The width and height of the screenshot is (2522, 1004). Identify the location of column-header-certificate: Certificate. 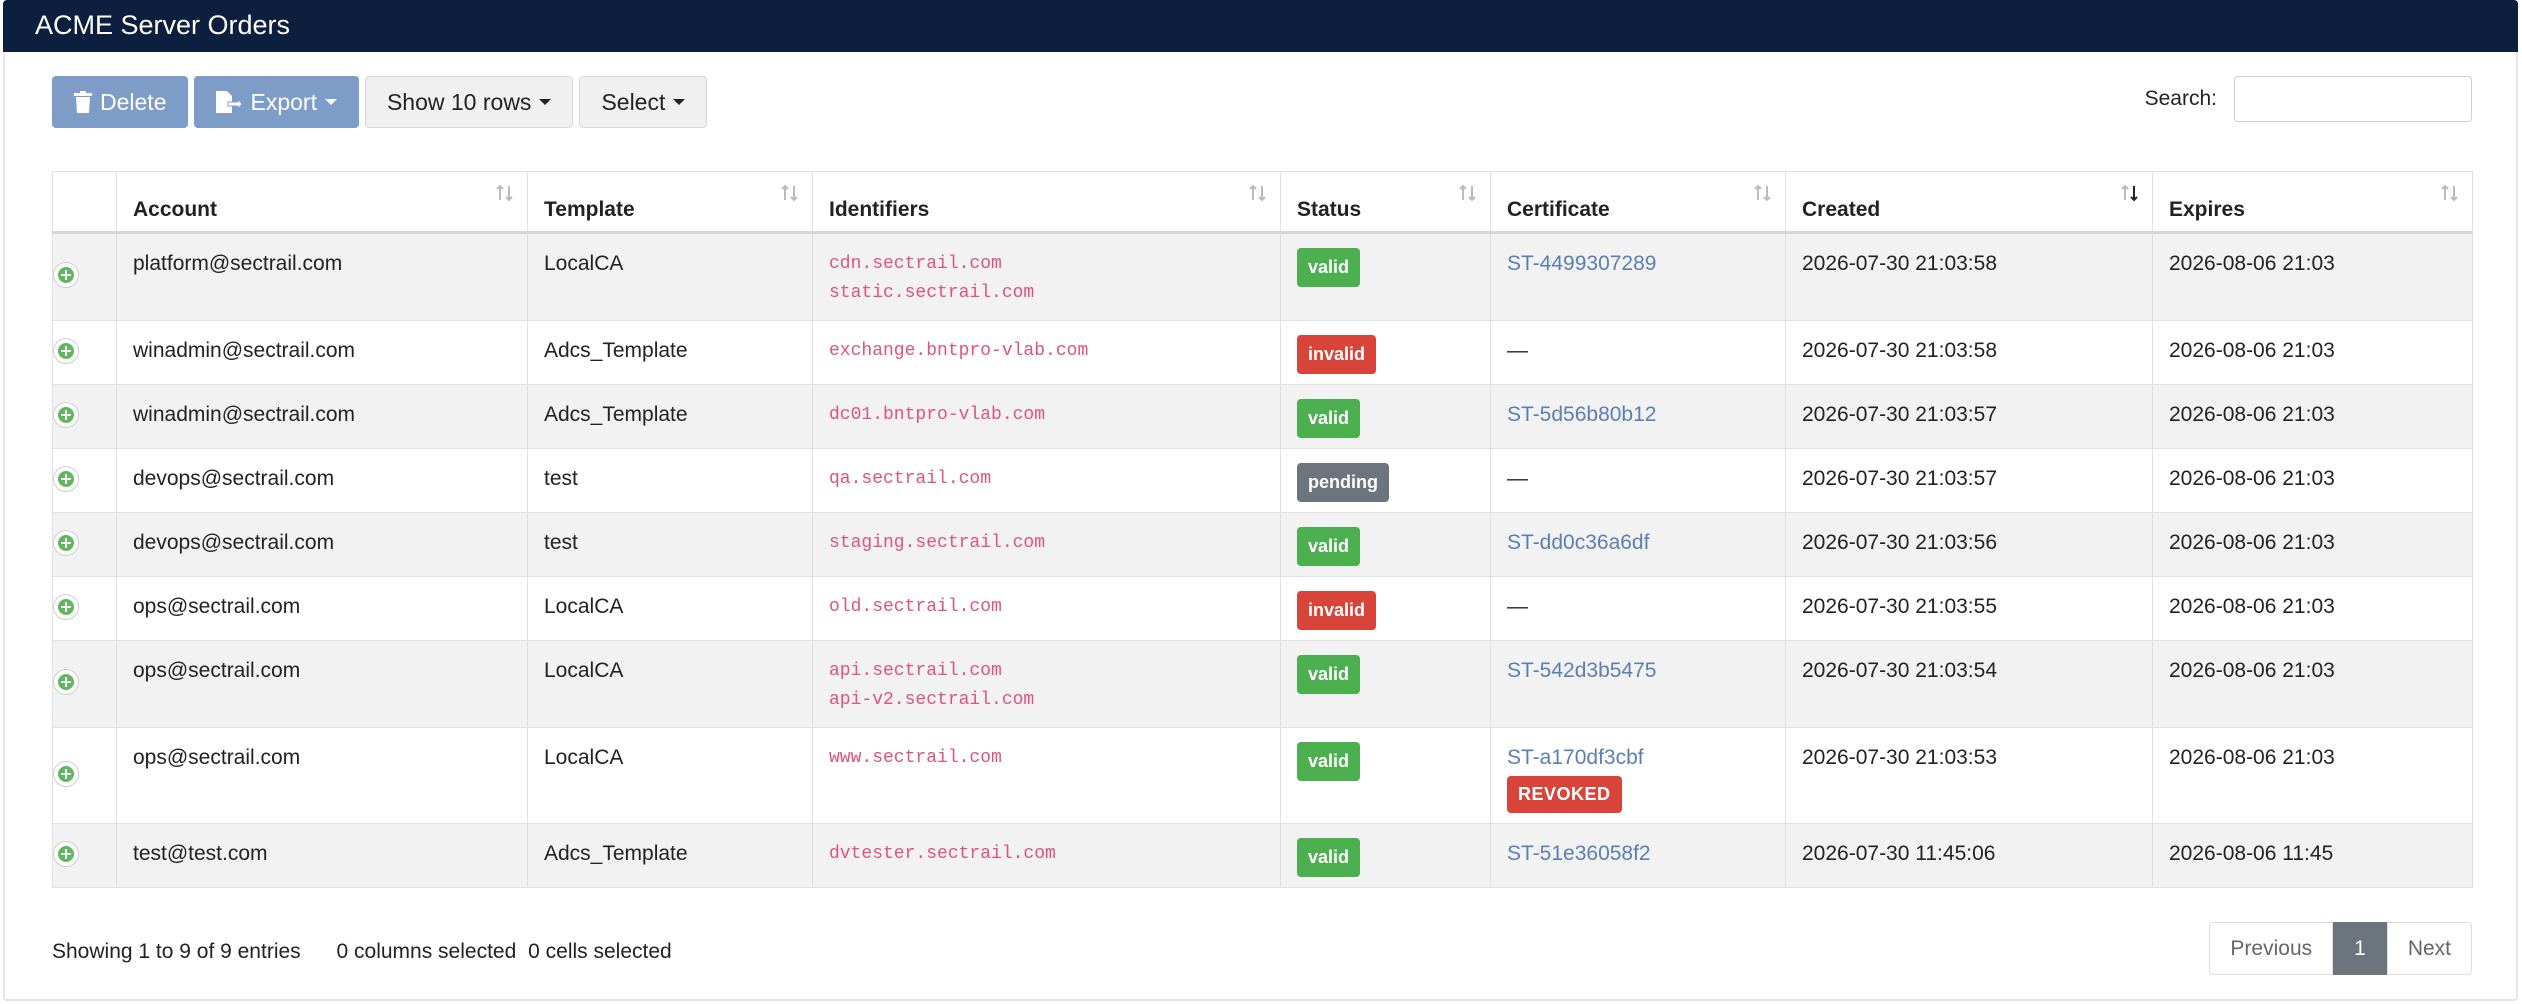
(1638, 202).